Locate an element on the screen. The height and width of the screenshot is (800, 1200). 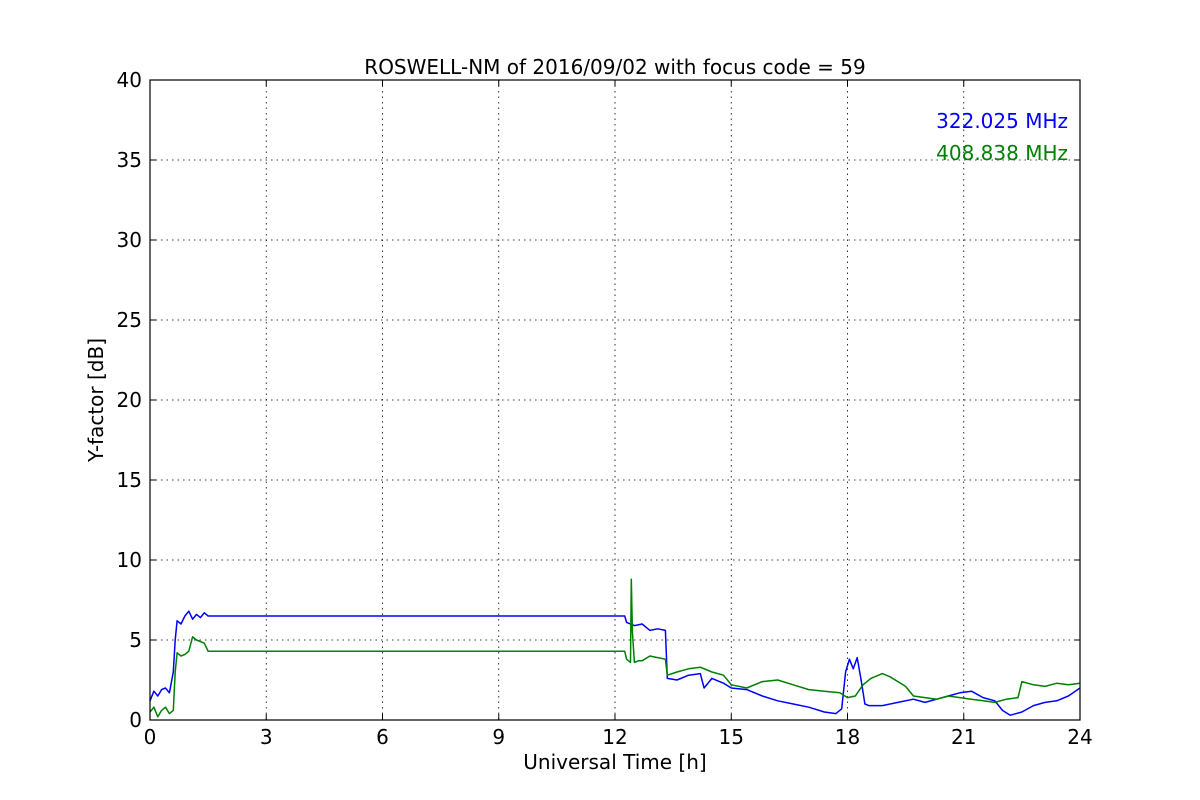
y-tick-label: 20 is located at coordinates (129, 400).